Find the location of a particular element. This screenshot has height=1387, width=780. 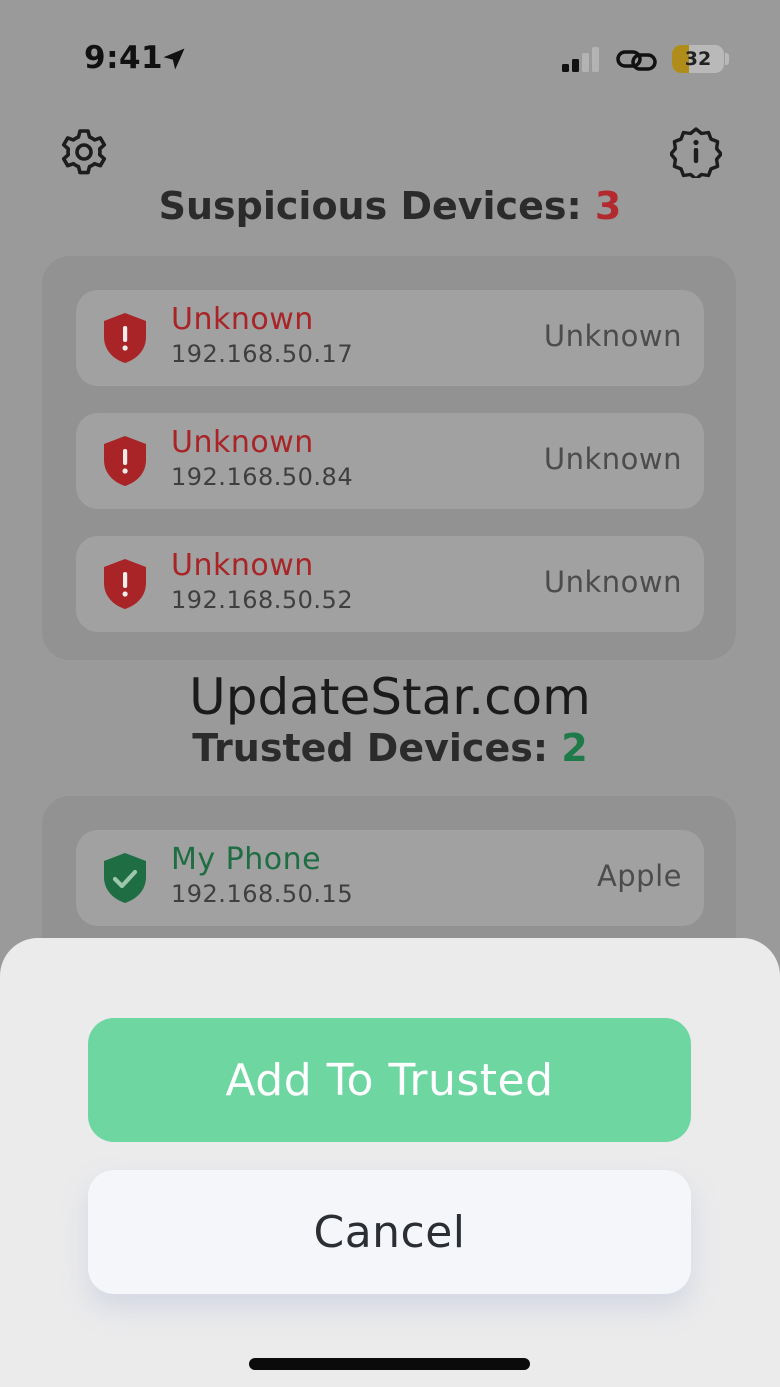

trusted-devices-label: Trusted Devices: is located at coordinates (377, 748).